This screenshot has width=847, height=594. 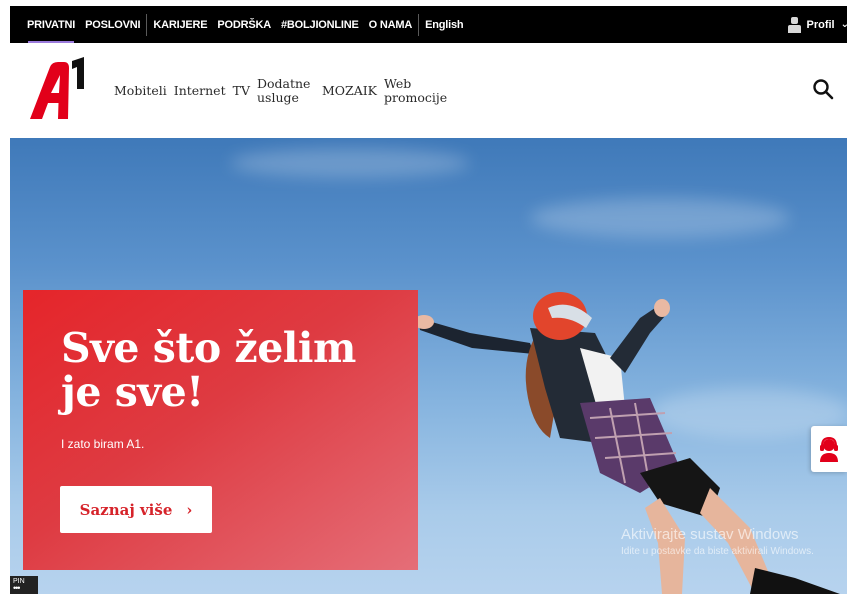 I want to click on pin-button: PIN •••, so click(x=24, y=585).